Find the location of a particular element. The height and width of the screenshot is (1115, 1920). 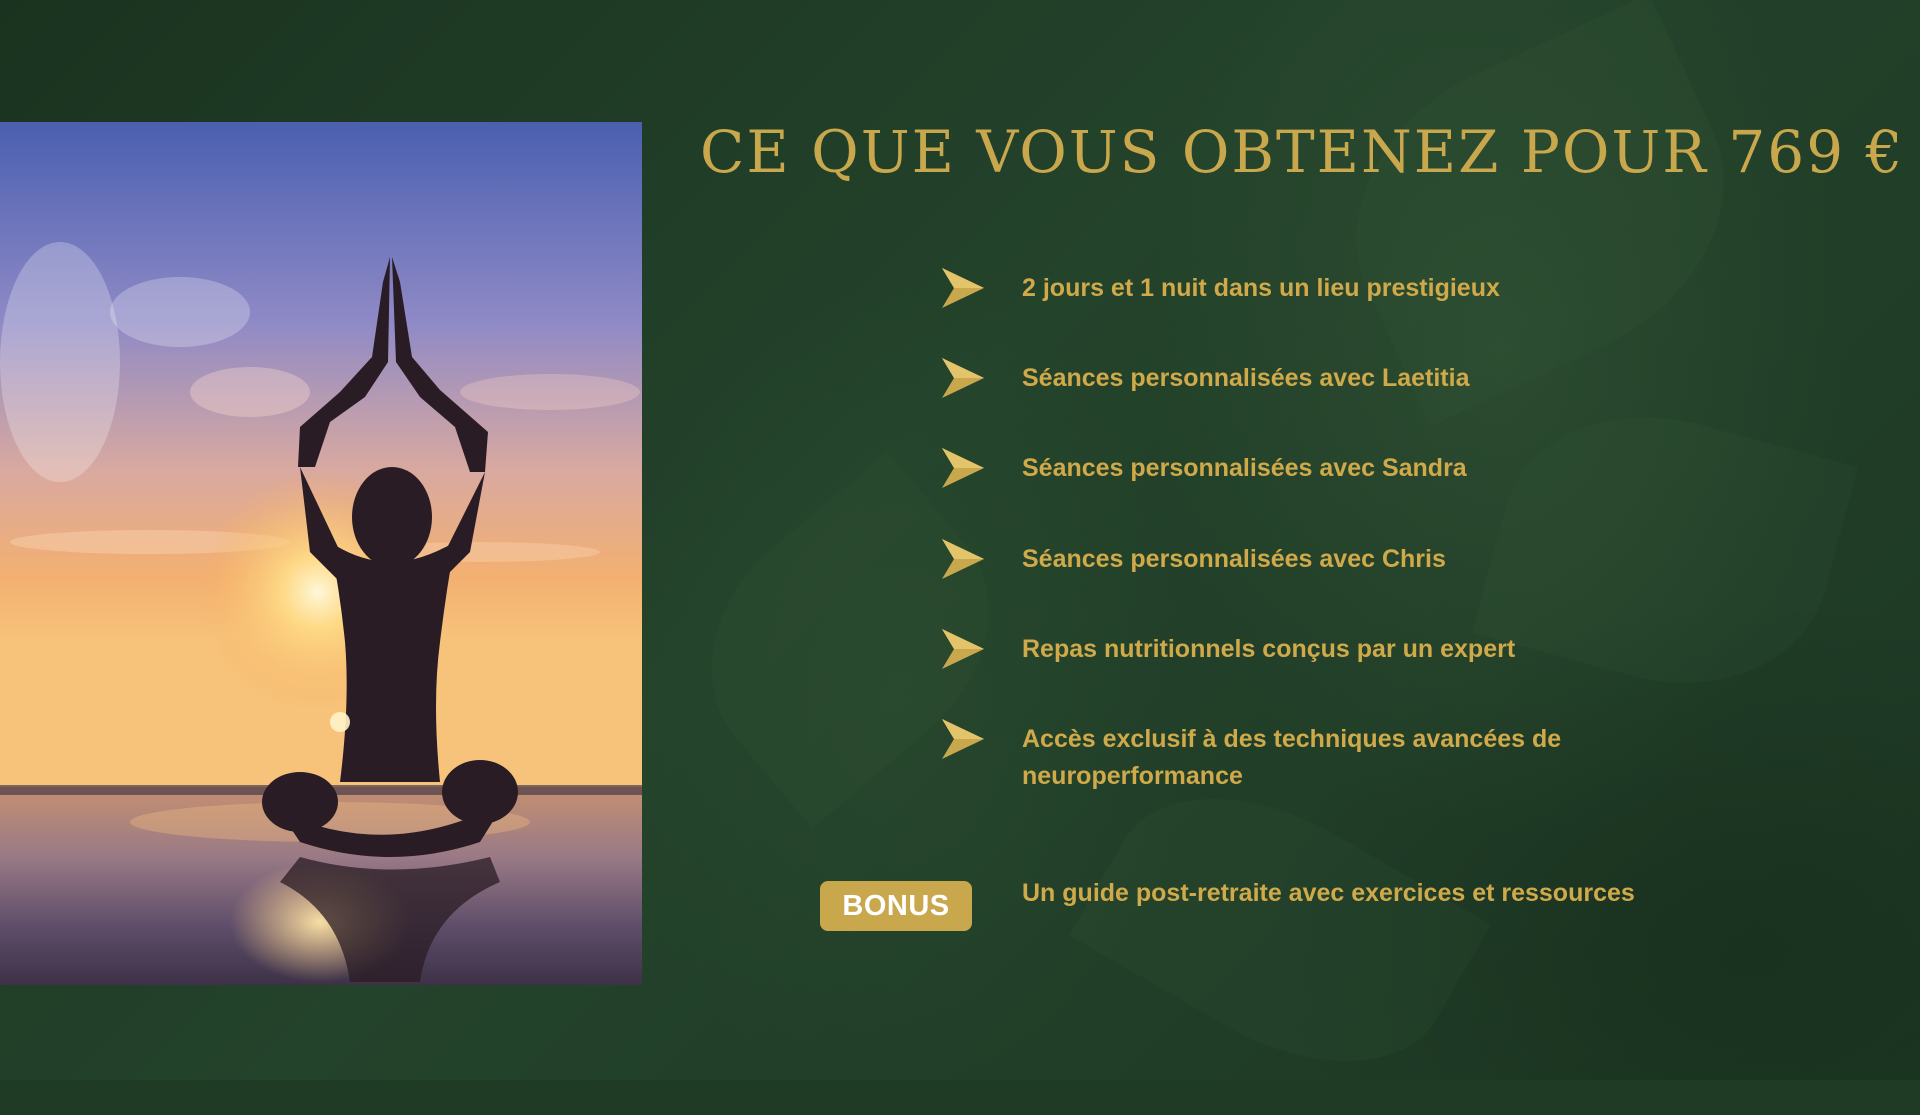

benefit-item: Séances personnalisées avec Sandra is located at coordinates (1291, 469).